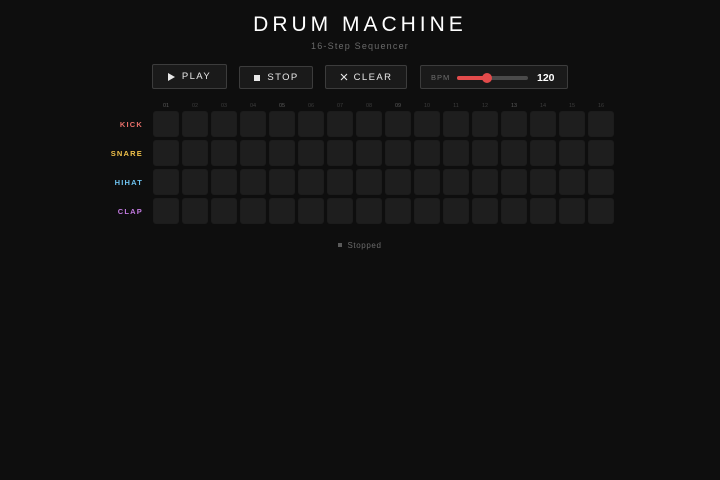  What do you see at coordinates (360, 246) in the screenshot?
I see `status-indicator: Stopped` at bounding box center [360, 246].